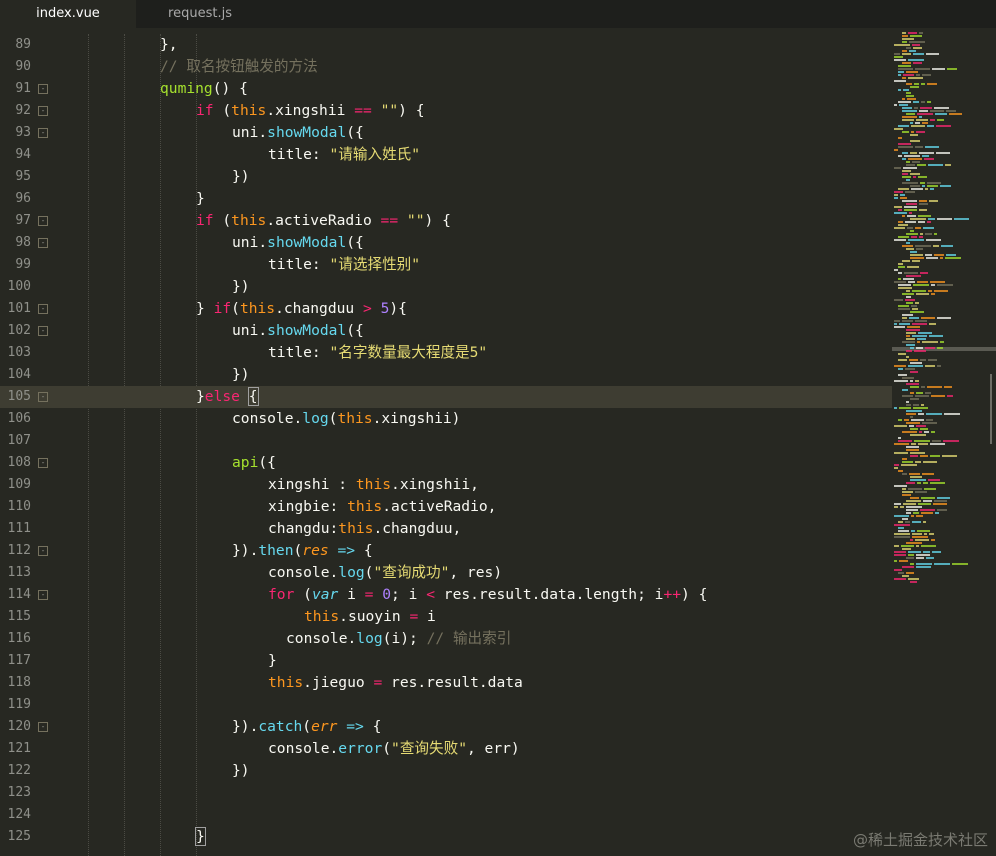 Image resolution: width=996 pixels, height=856 pixels. I want to click on code-line: 90 // 取名按钮触发的方法, so click(446, 67).